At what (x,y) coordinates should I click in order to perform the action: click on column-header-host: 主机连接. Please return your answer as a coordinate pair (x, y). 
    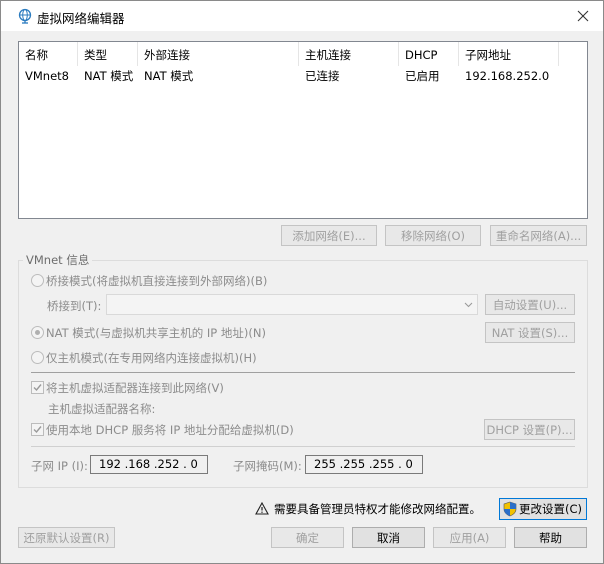
    Looking at the image, I should click on (349, 54).